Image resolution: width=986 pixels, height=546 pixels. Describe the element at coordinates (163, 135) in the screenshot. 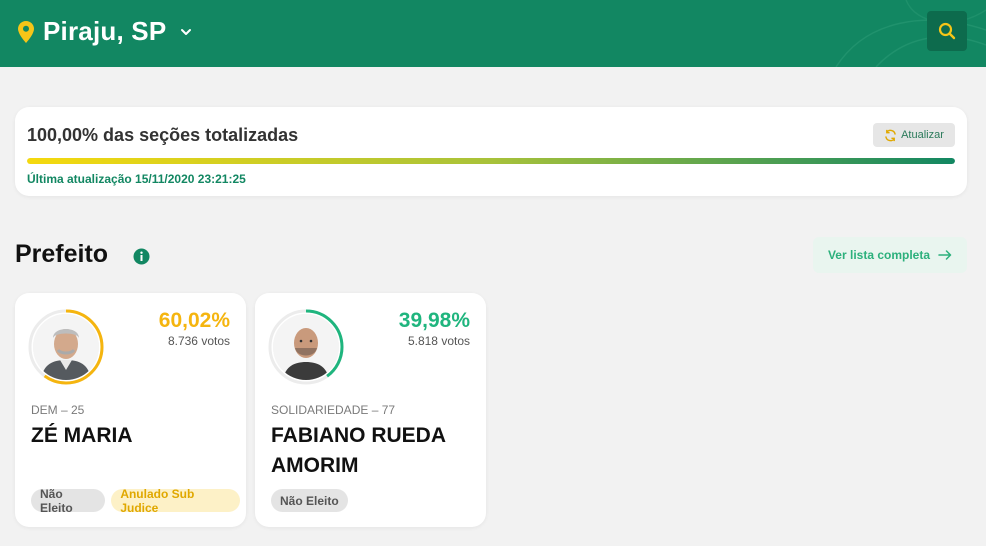

I see `totalization-title: 100,00% das seções totalizadas` at that location.